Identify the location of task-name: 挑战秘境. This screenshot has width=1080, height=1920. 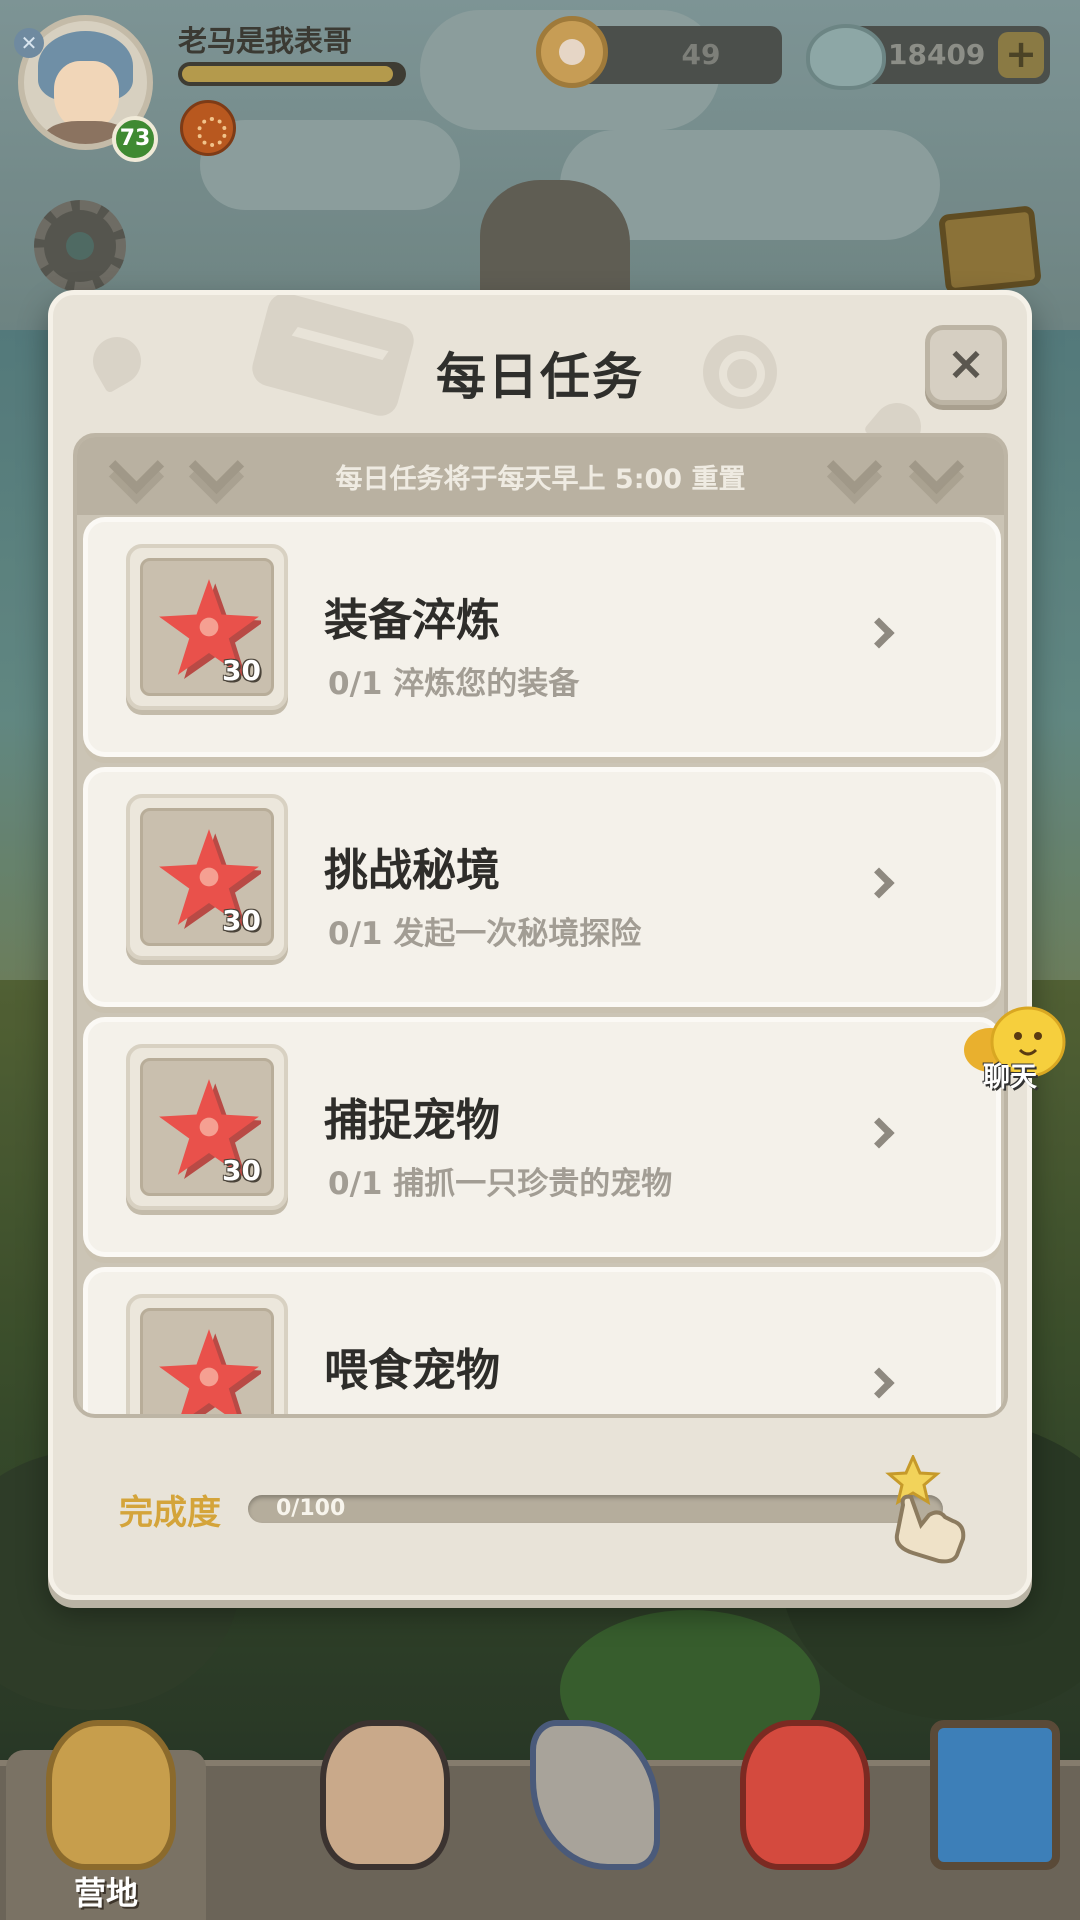
(412, 870).